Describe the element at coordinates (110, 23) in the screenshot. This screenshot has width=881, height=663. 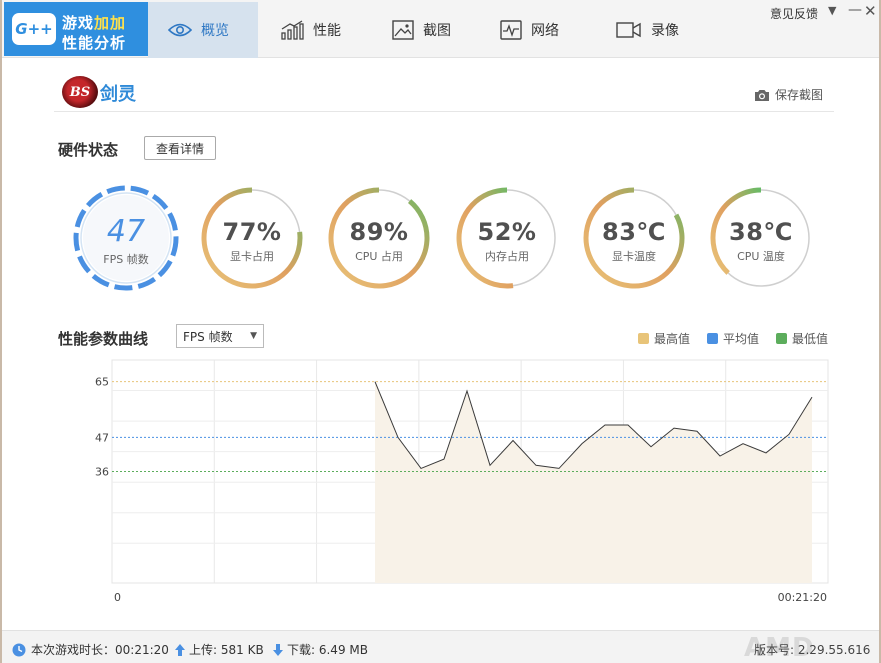
I see `logo-text-b: 加加` at that location.